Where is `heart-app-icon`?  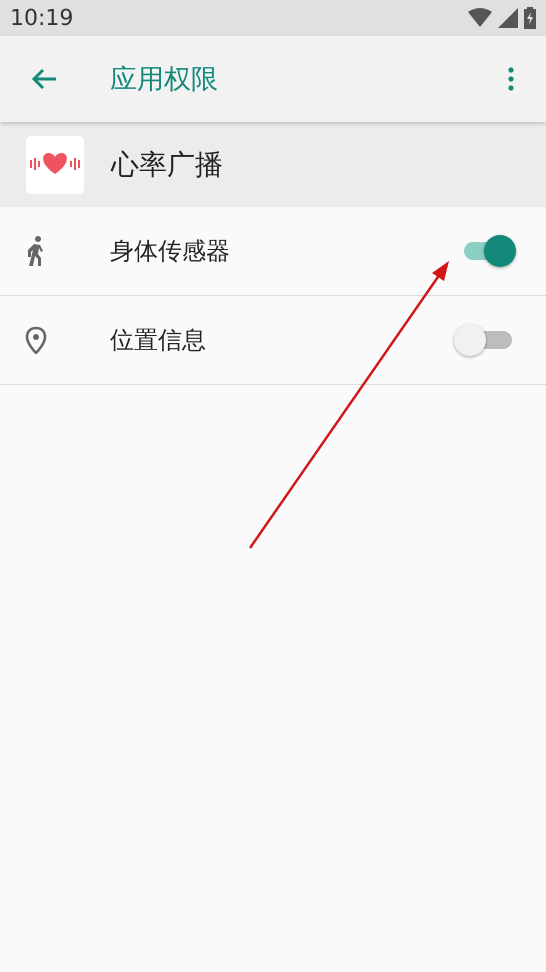 heart-app-icon is located at coordinates (55, 165).